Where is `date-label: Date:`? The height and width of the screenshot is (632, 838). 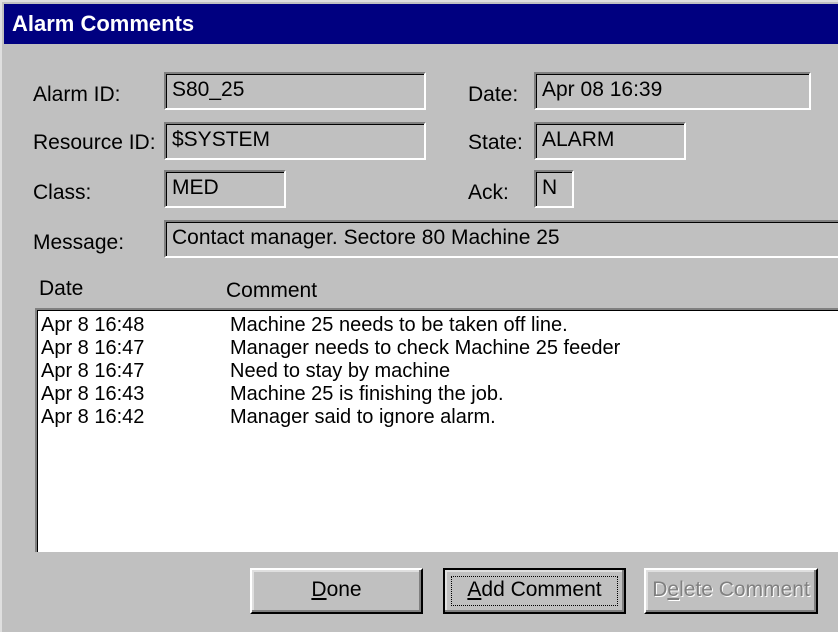
date-label: Date: is located at coordinates (493, 94).